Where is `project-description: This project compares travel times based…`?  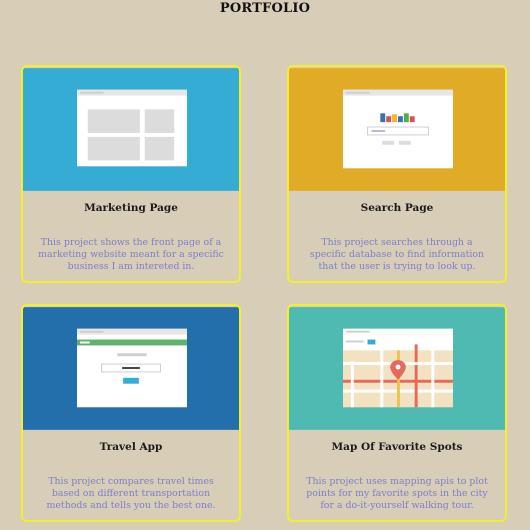 project-description: This project compares travel times based… is located at coordinates (131, 493).